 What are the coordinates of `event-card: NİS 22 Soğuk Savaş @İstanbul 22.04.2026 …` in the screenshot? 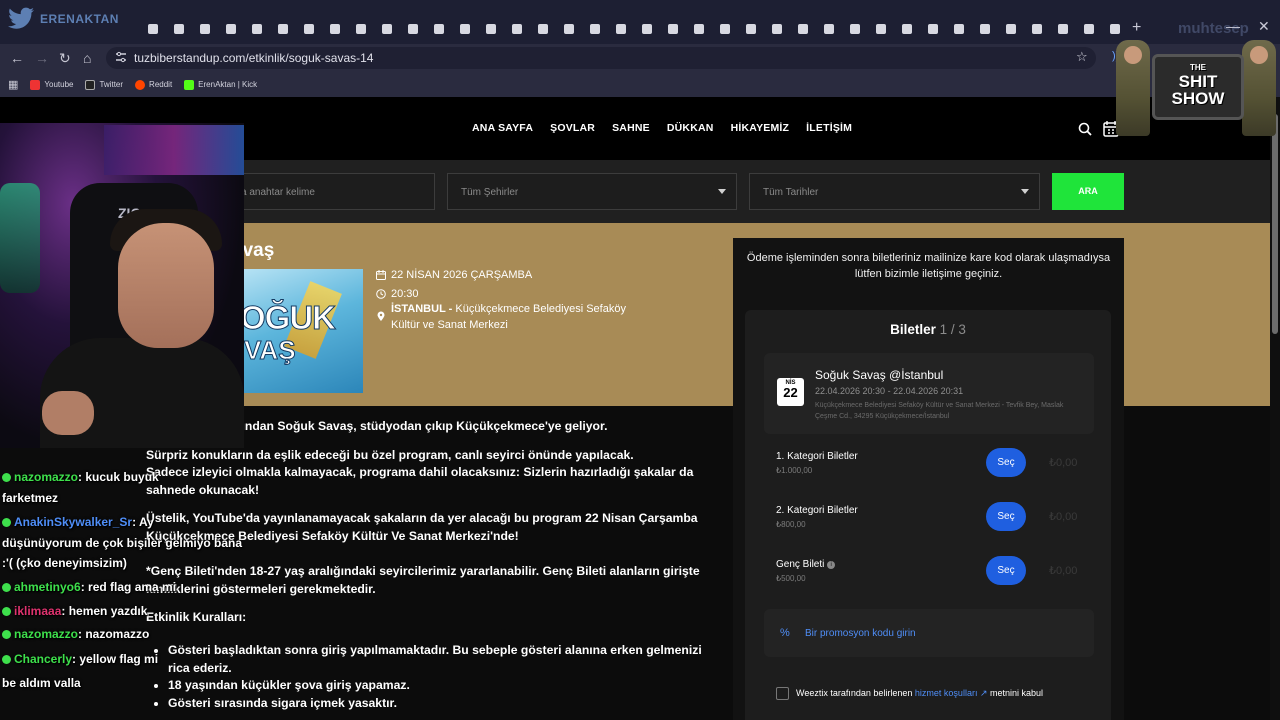 It's located at (929, 393).